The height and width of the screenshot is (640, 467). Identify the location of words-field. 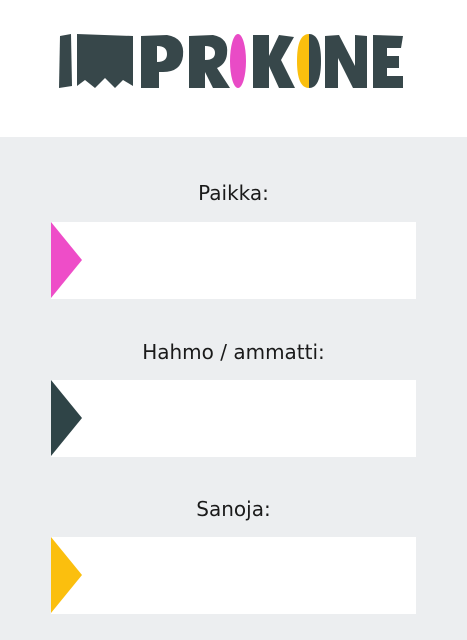
(233, 575).